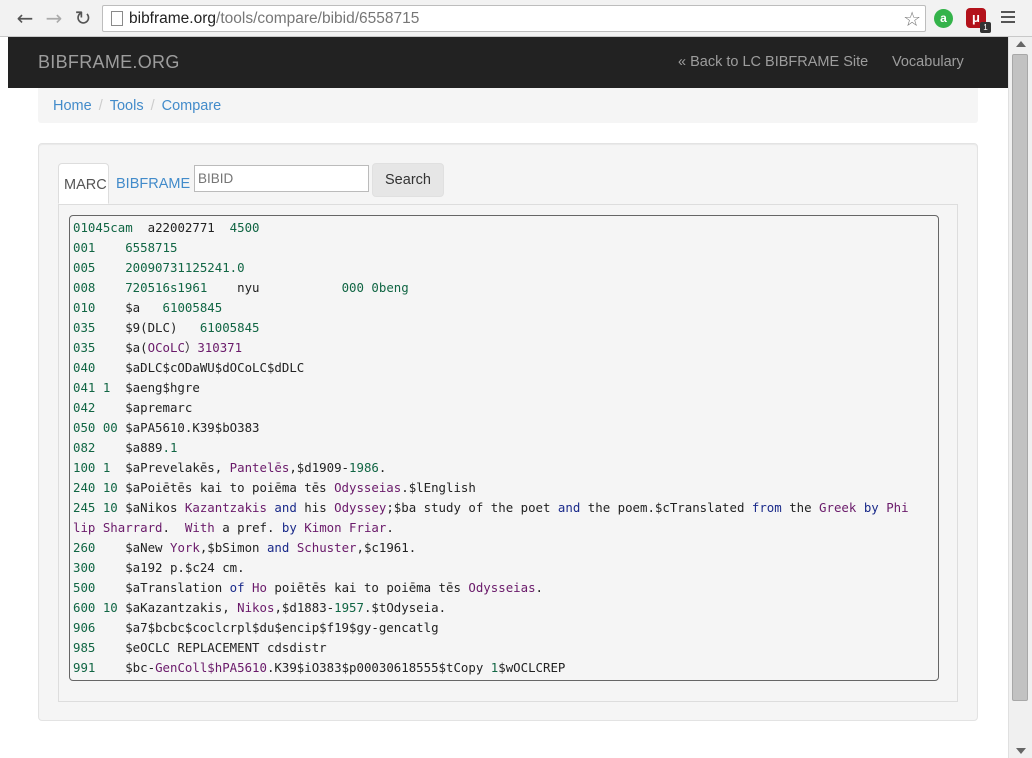 The width and height of the screenshot is (1032, 758). Describe the element at coordinates (162, 327) in the screenshot. I see `marc-segment: $9(DLC)` at that location.